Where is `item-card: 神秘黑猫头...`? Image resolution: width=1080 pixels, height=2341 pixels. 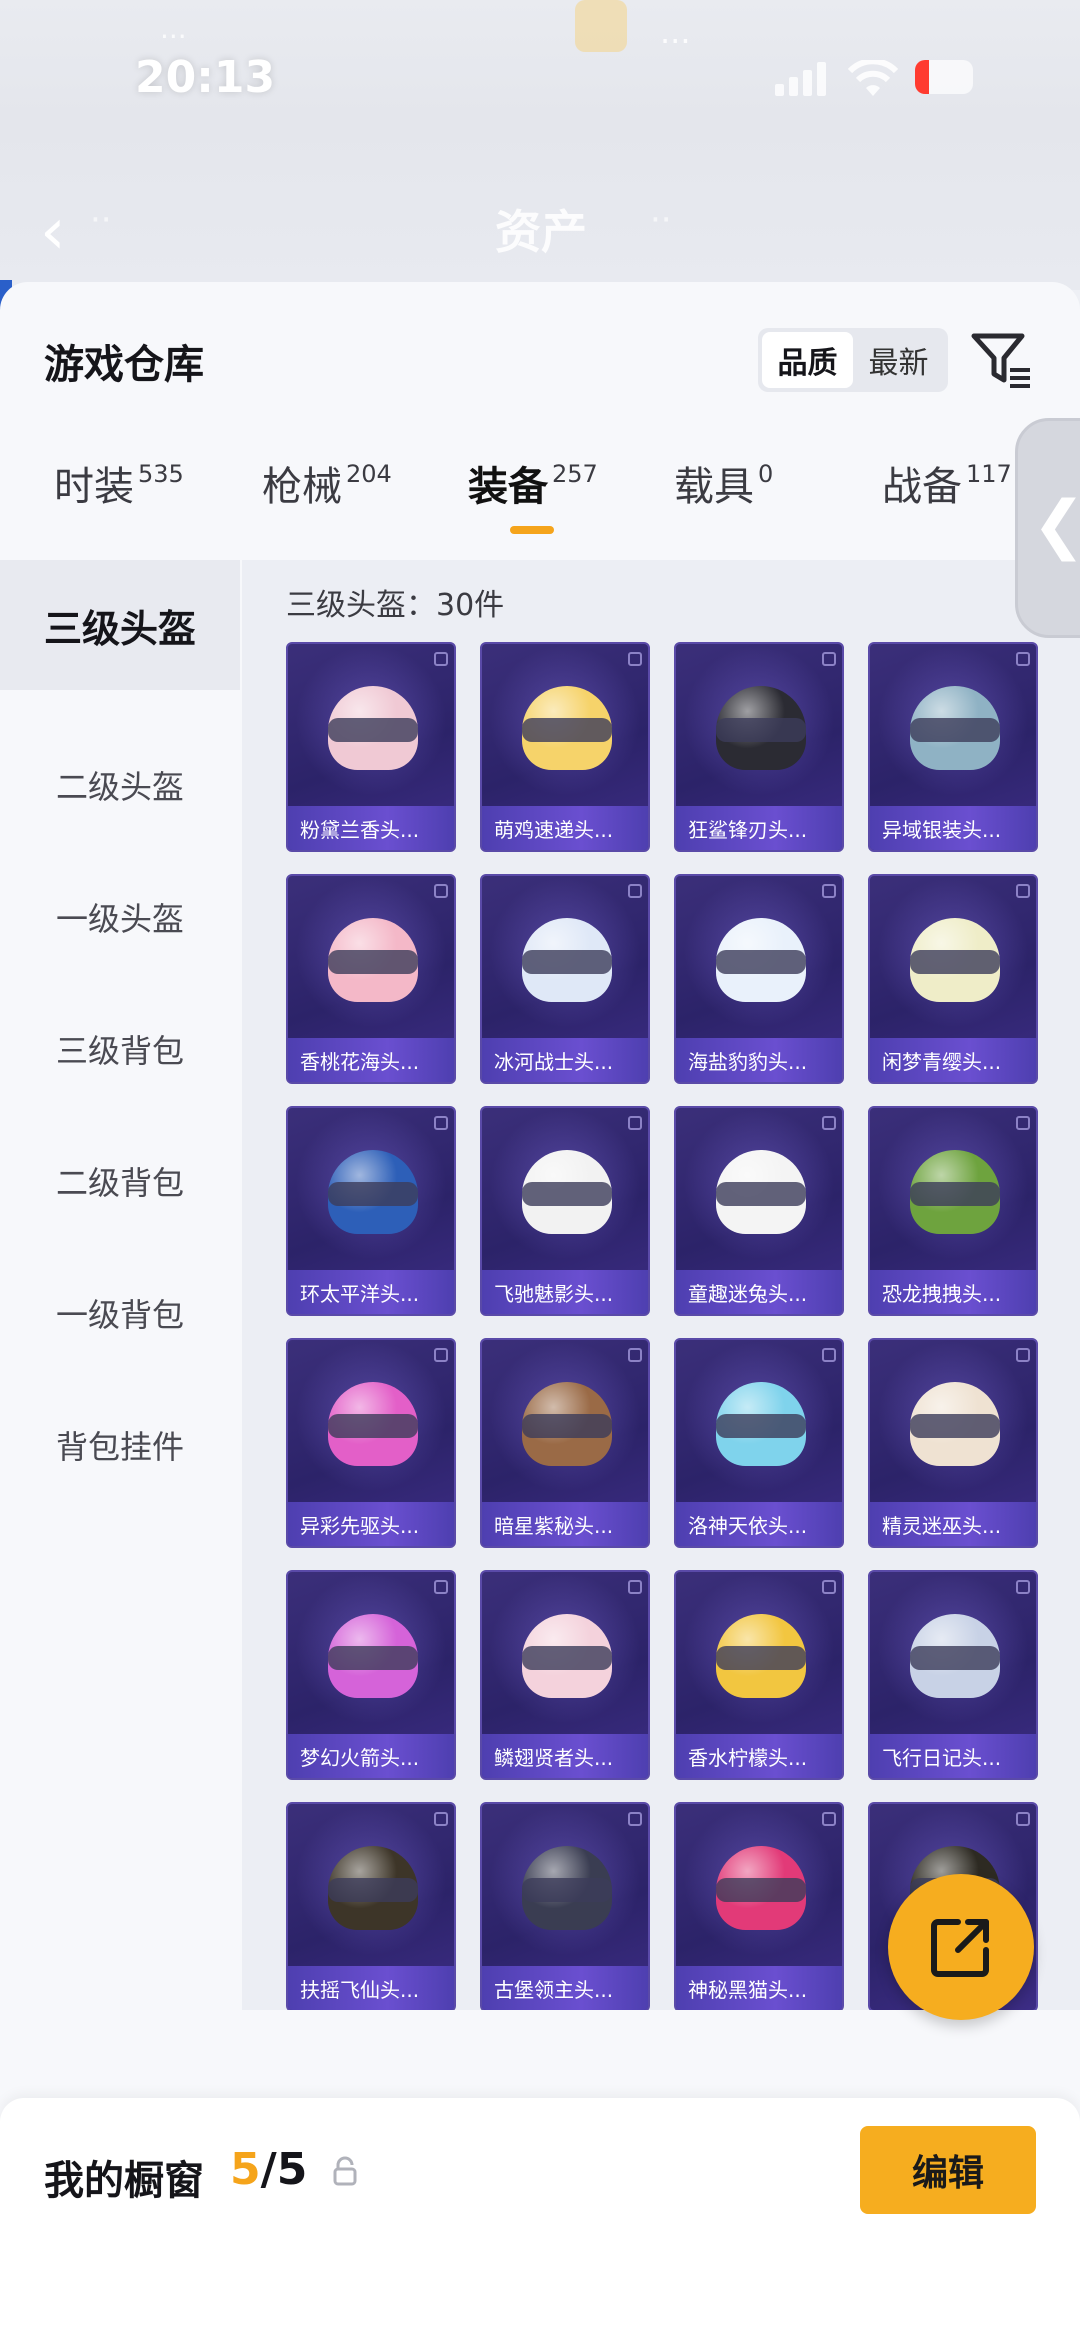
item-card: 神秘黑猫头... is located at coordinates (759, 1906).